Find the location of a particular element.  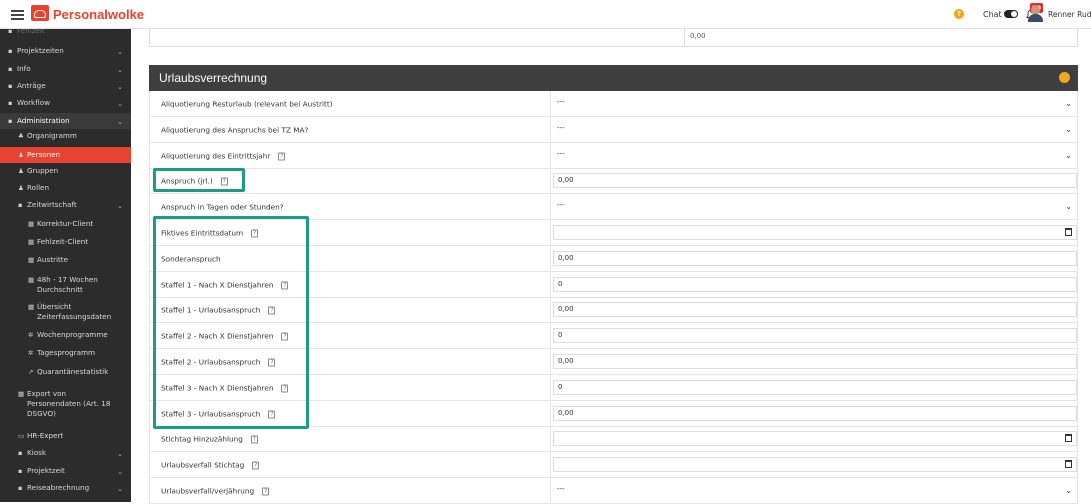

sidebar-item-label: Wochenprogramme is located at coordinates (72, 334).